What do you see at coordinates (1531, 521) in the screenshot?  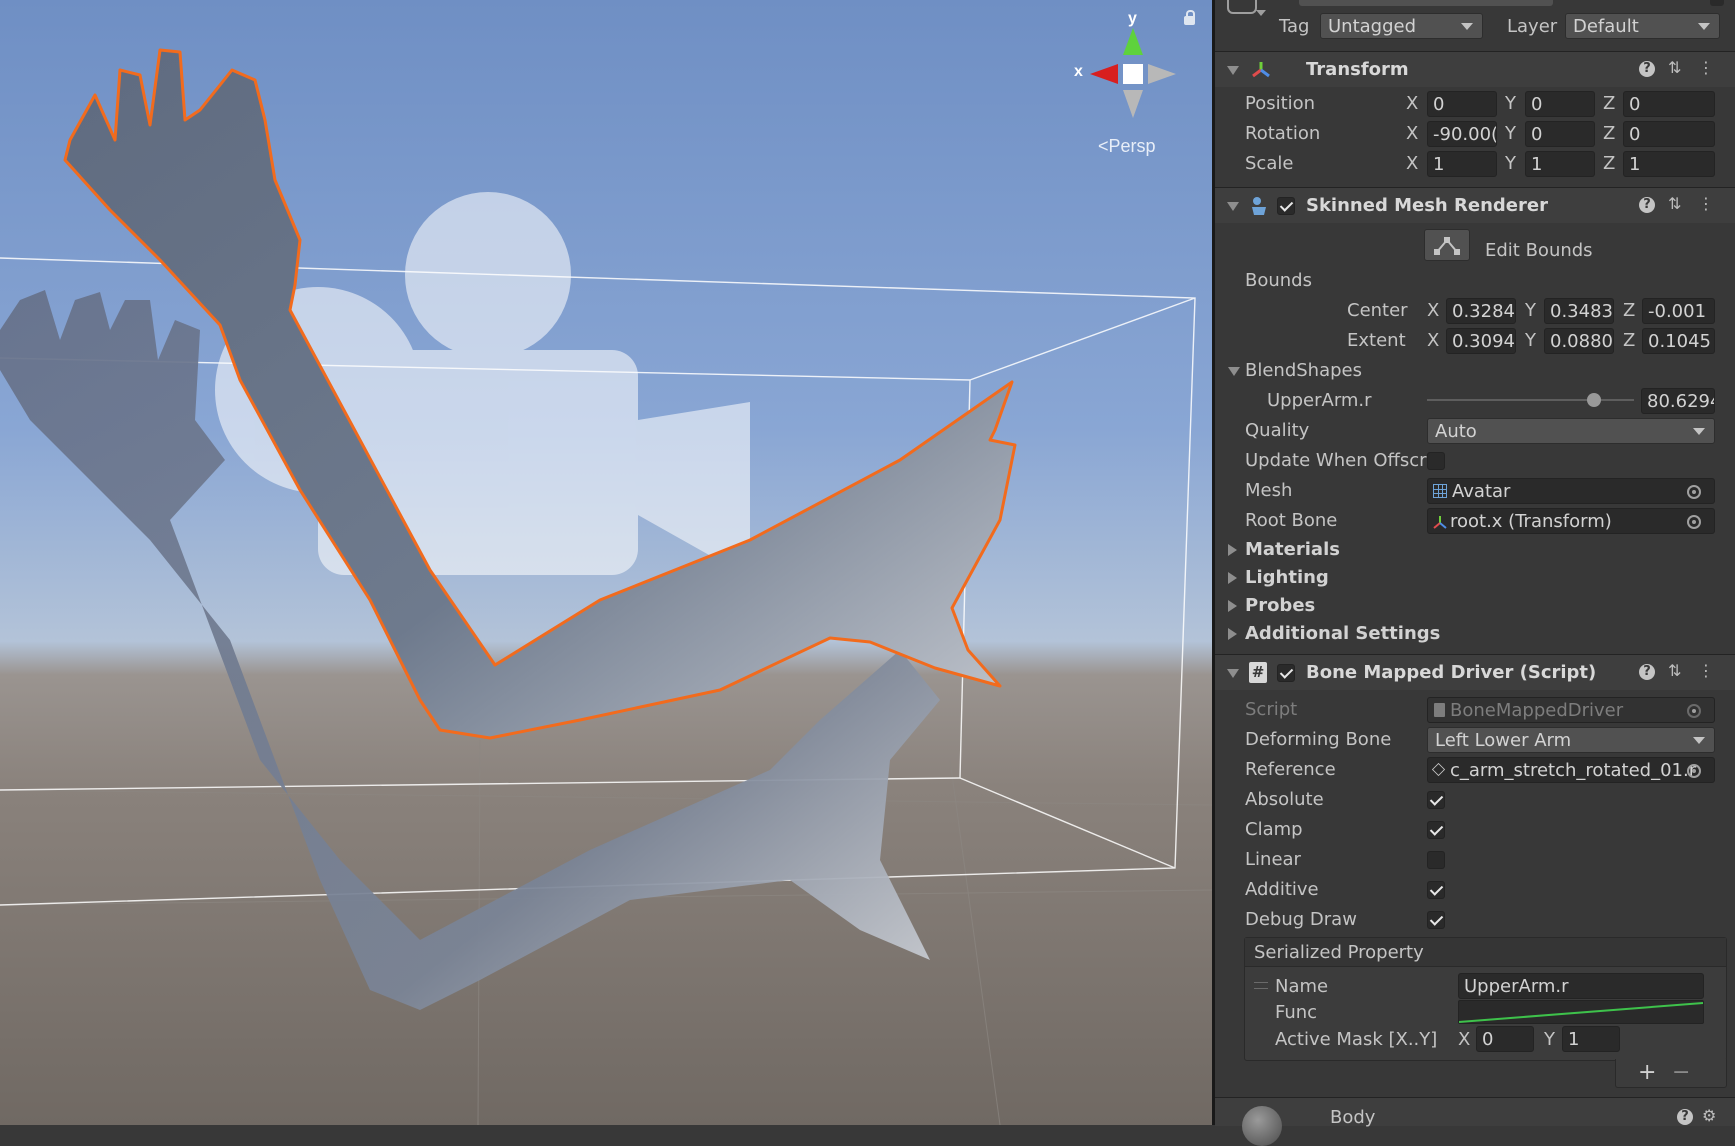 I see `root-bone-value: root.x (Transform)` at bounding box center [1531, 521].